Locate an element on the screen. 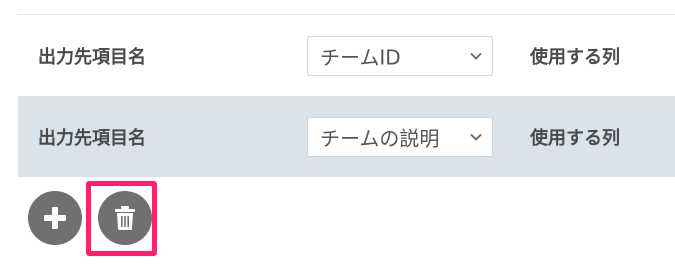 The image size is (675, 276). select-value: チームID is located at coordinates (360, 57).